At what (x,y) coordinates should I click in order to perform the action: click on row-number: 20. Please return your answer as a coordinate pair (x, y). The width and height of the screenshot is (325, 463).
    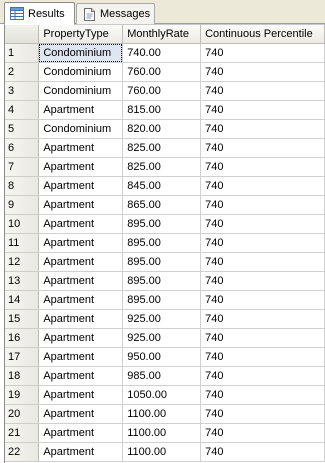
    Looking at the image, I should click on (22, 414).